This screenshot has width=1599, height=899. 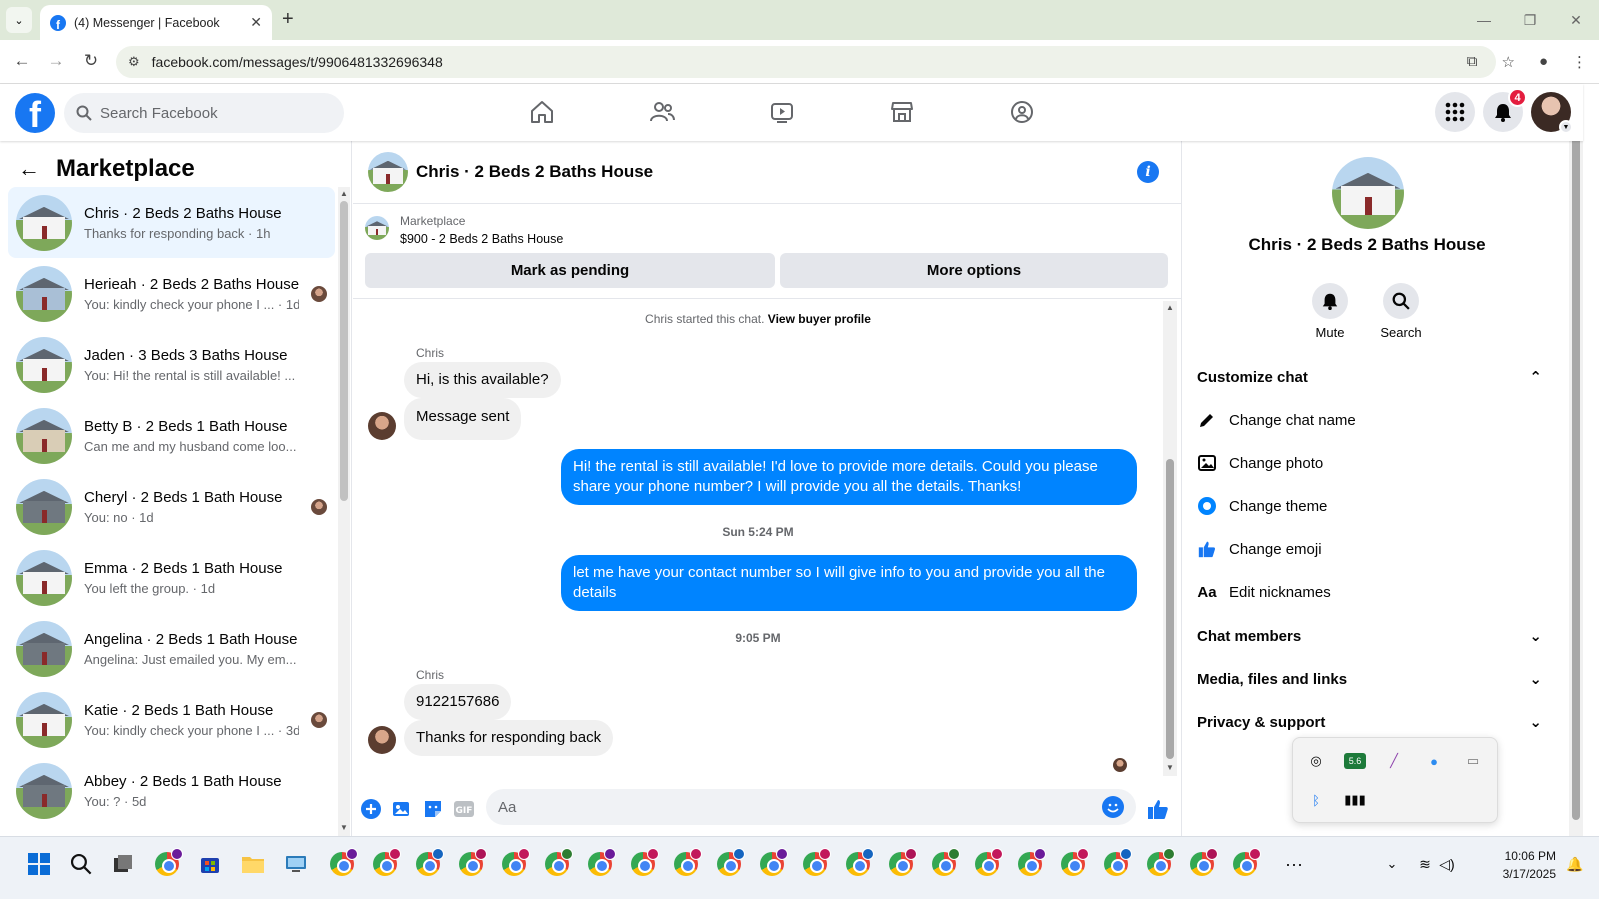 I want to click on edit-nicknames-item: Aa Edit nicknames, so click(x=1369, y=592).